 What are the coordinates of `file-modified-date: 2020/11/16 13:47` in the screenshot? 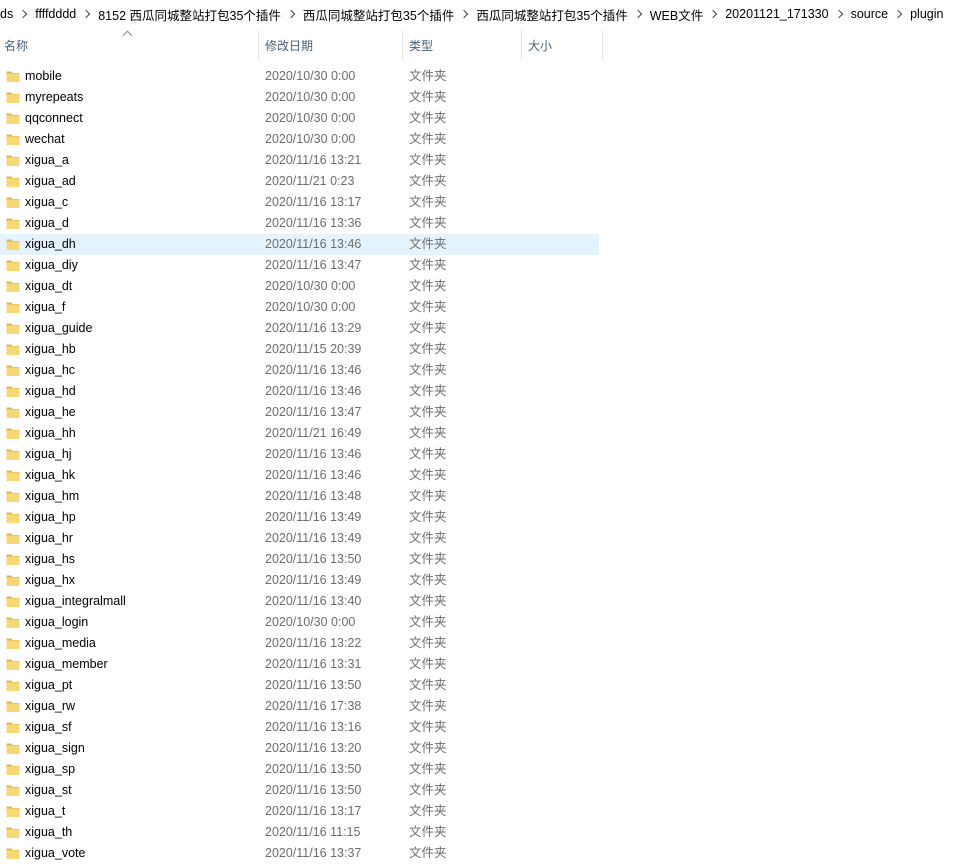 It's located at (313, 412).